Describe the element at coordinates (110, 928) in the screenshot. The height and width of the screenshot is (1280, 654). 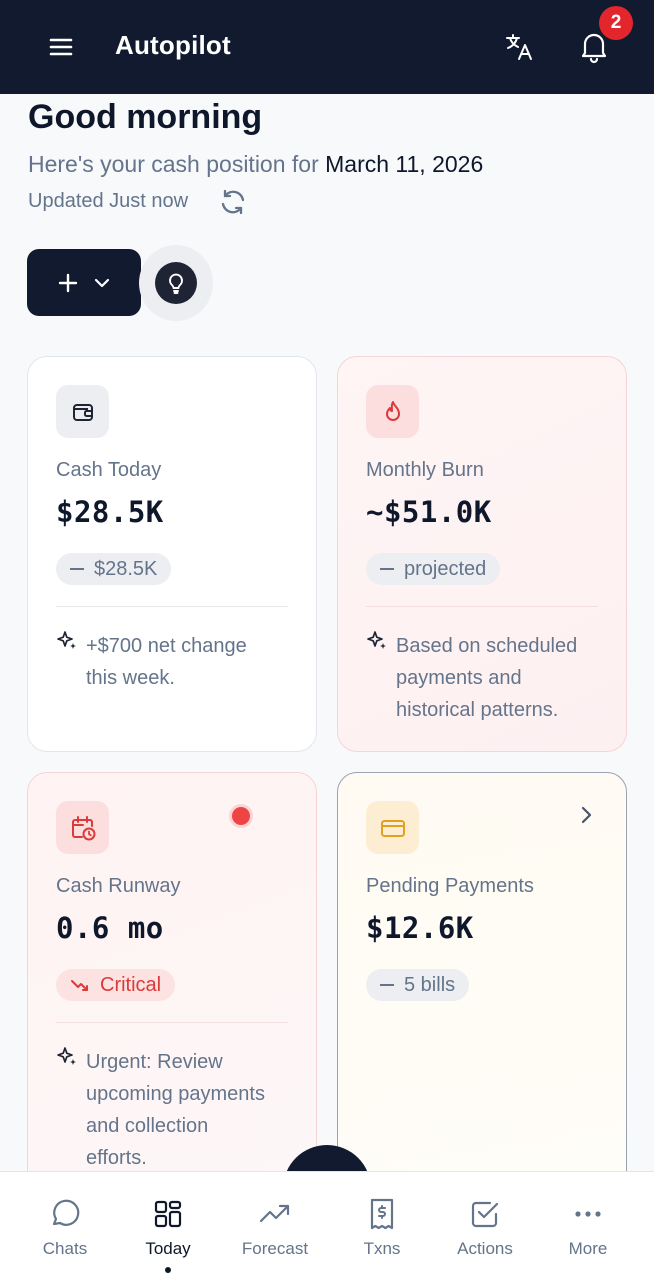
I see `card-value: 0.6 mo` at that location.